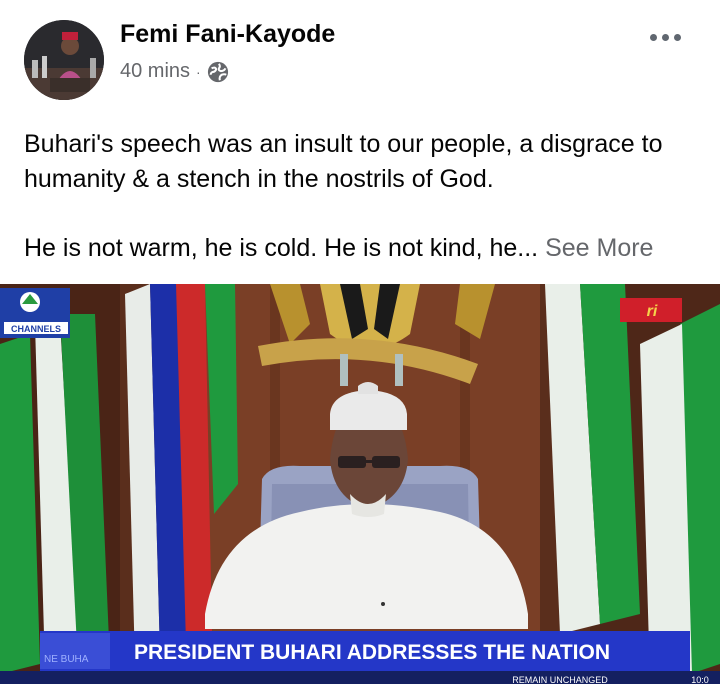 Image resolution: width=720 pixels, height=684 pixels. What do you see at coordinates (36, 329) in the screenshot?
I see `channel-logo-text: CHANNELS` at bounding box center [36, 329].